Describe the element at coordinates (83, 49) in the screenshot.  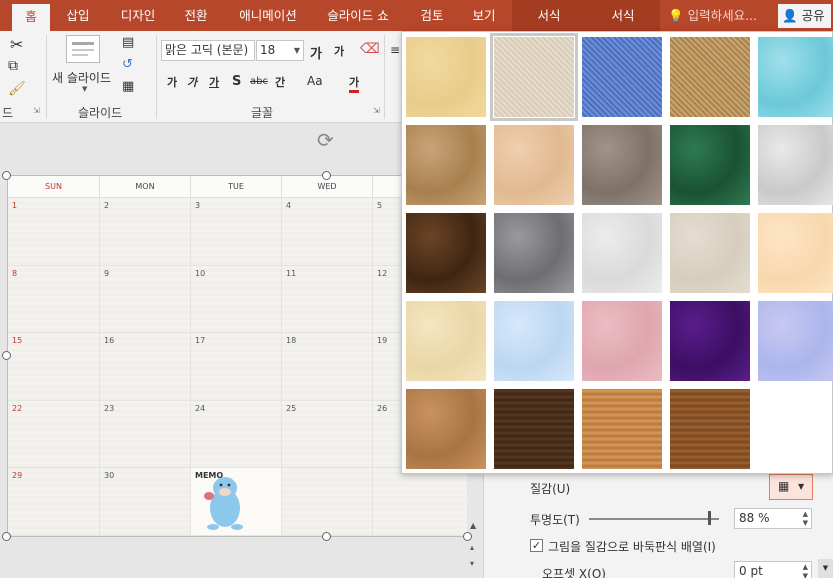
I see `new-slide-icon` at that location.